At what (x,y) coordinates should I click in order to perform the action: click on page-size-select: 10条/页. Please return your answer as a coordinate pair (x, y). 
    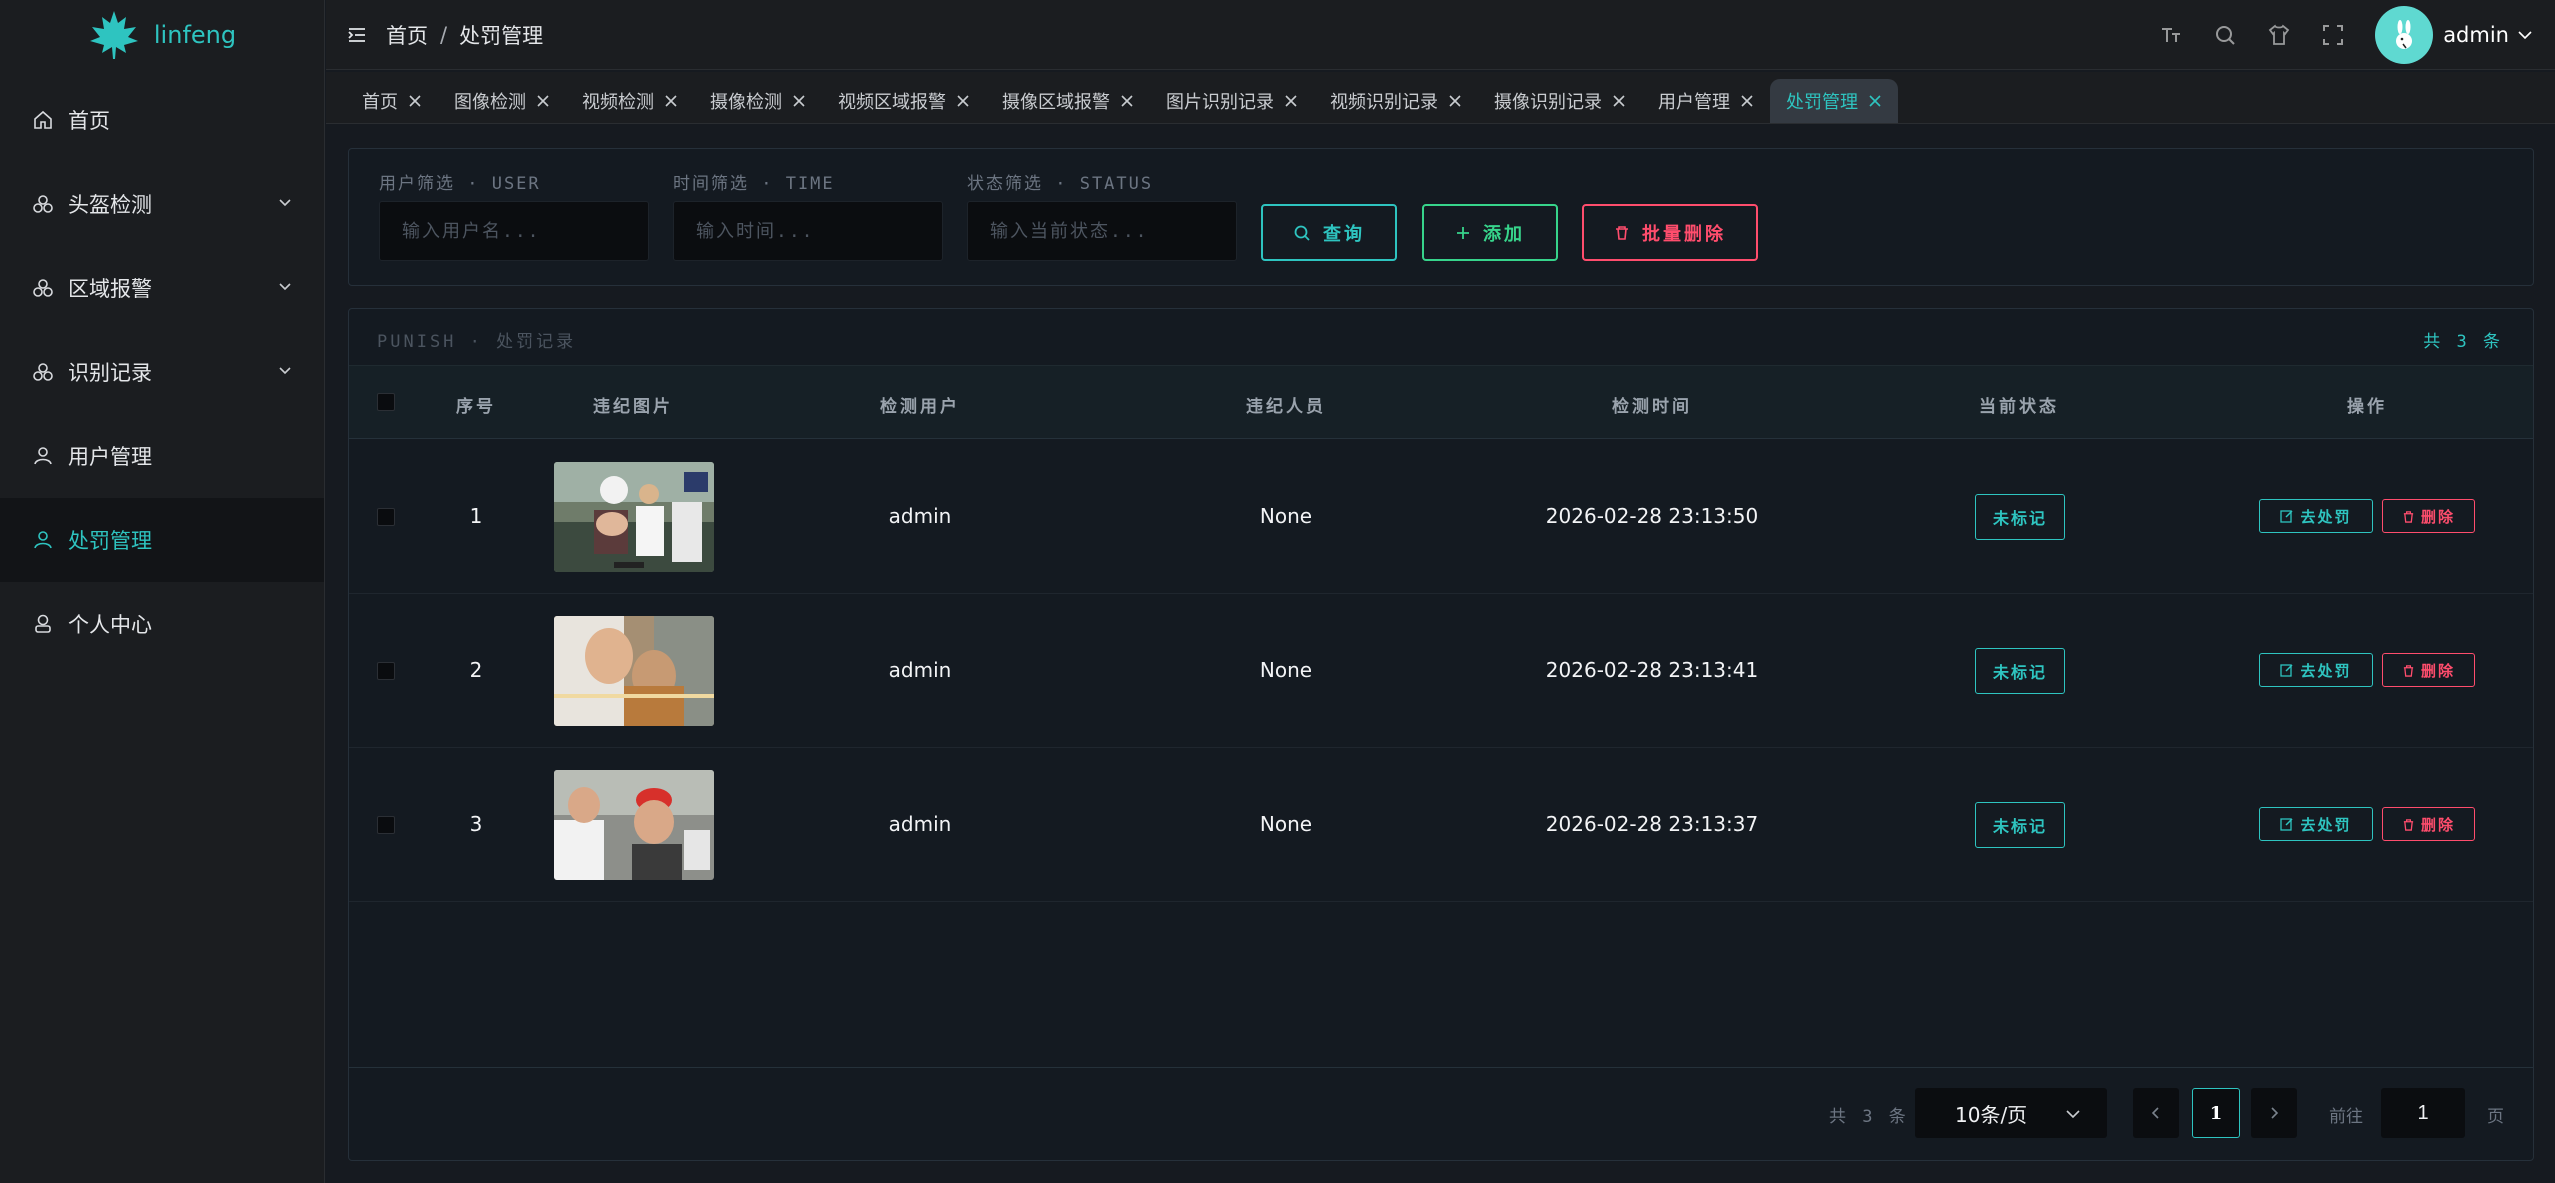
    Looking at the image, I should click on (2011, 1113).